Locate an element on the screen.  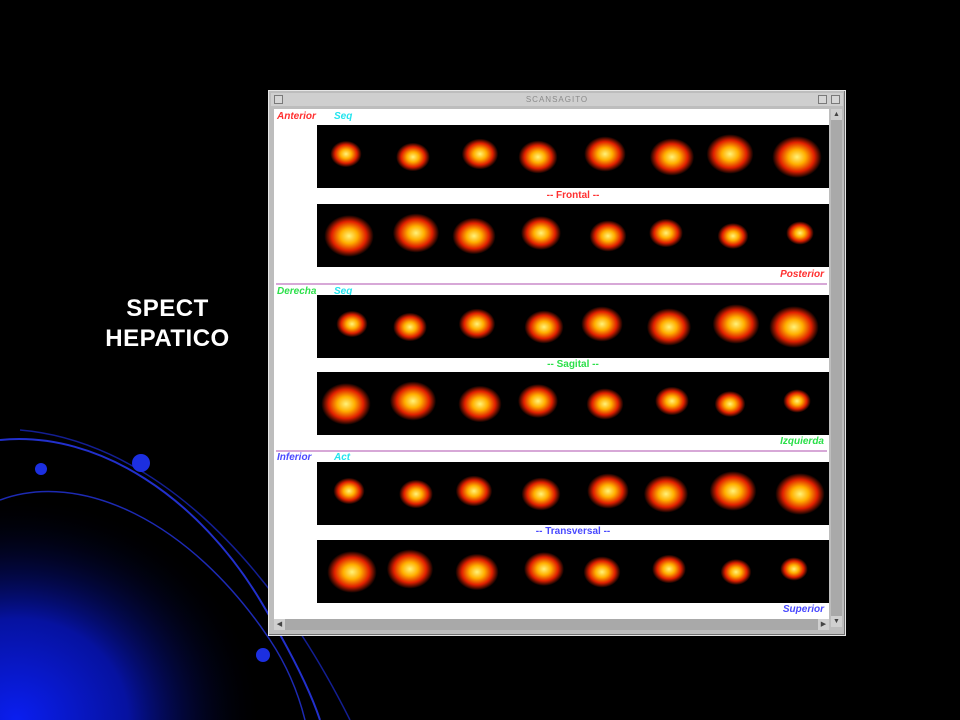
scroll-left-arrow-icon: ◀ is located at coordinates (279, 624).